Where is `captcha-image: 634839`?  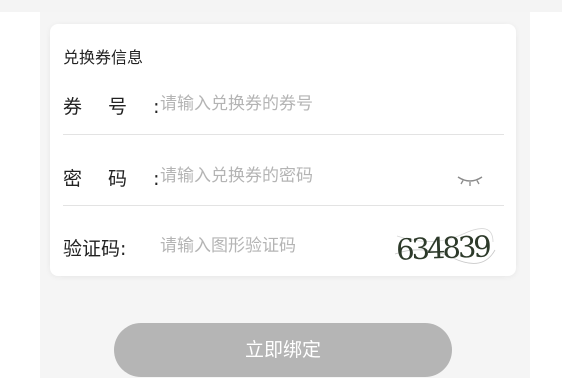
captcha-image: 634839 is located at coordinates (445, 246).